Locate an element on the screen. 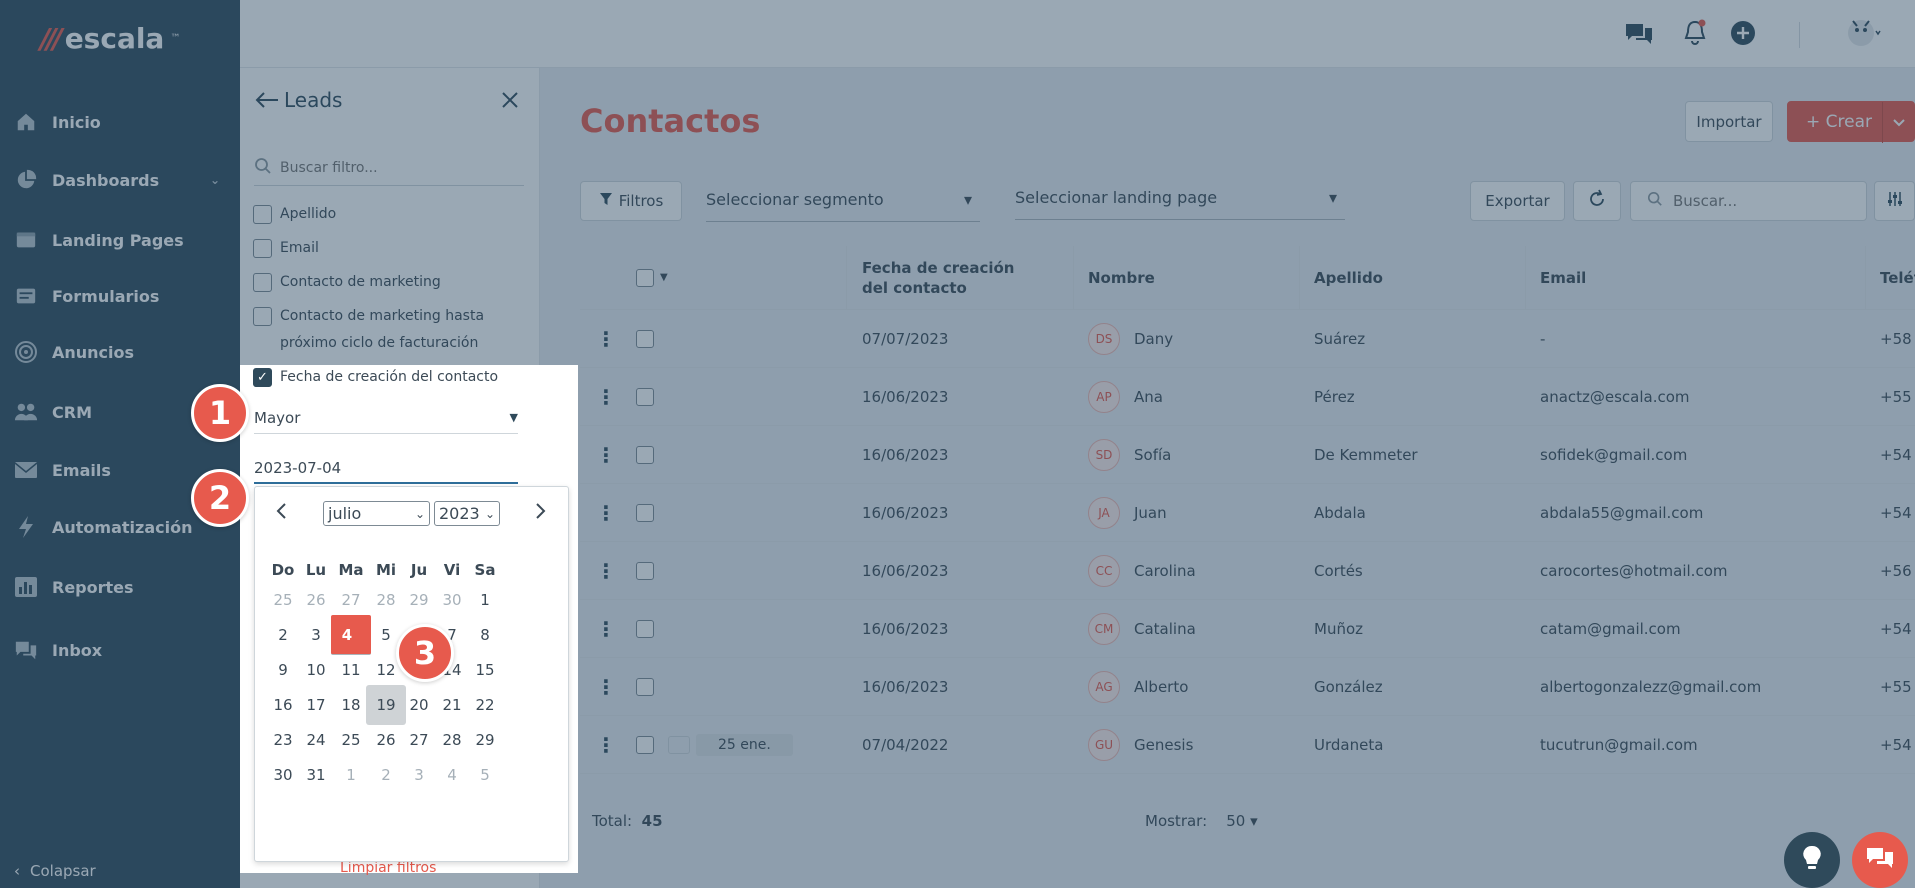 This screenshot has width=1915, height=888. column-header-telefono: Teléfo is located at coordinates (1897, 278).